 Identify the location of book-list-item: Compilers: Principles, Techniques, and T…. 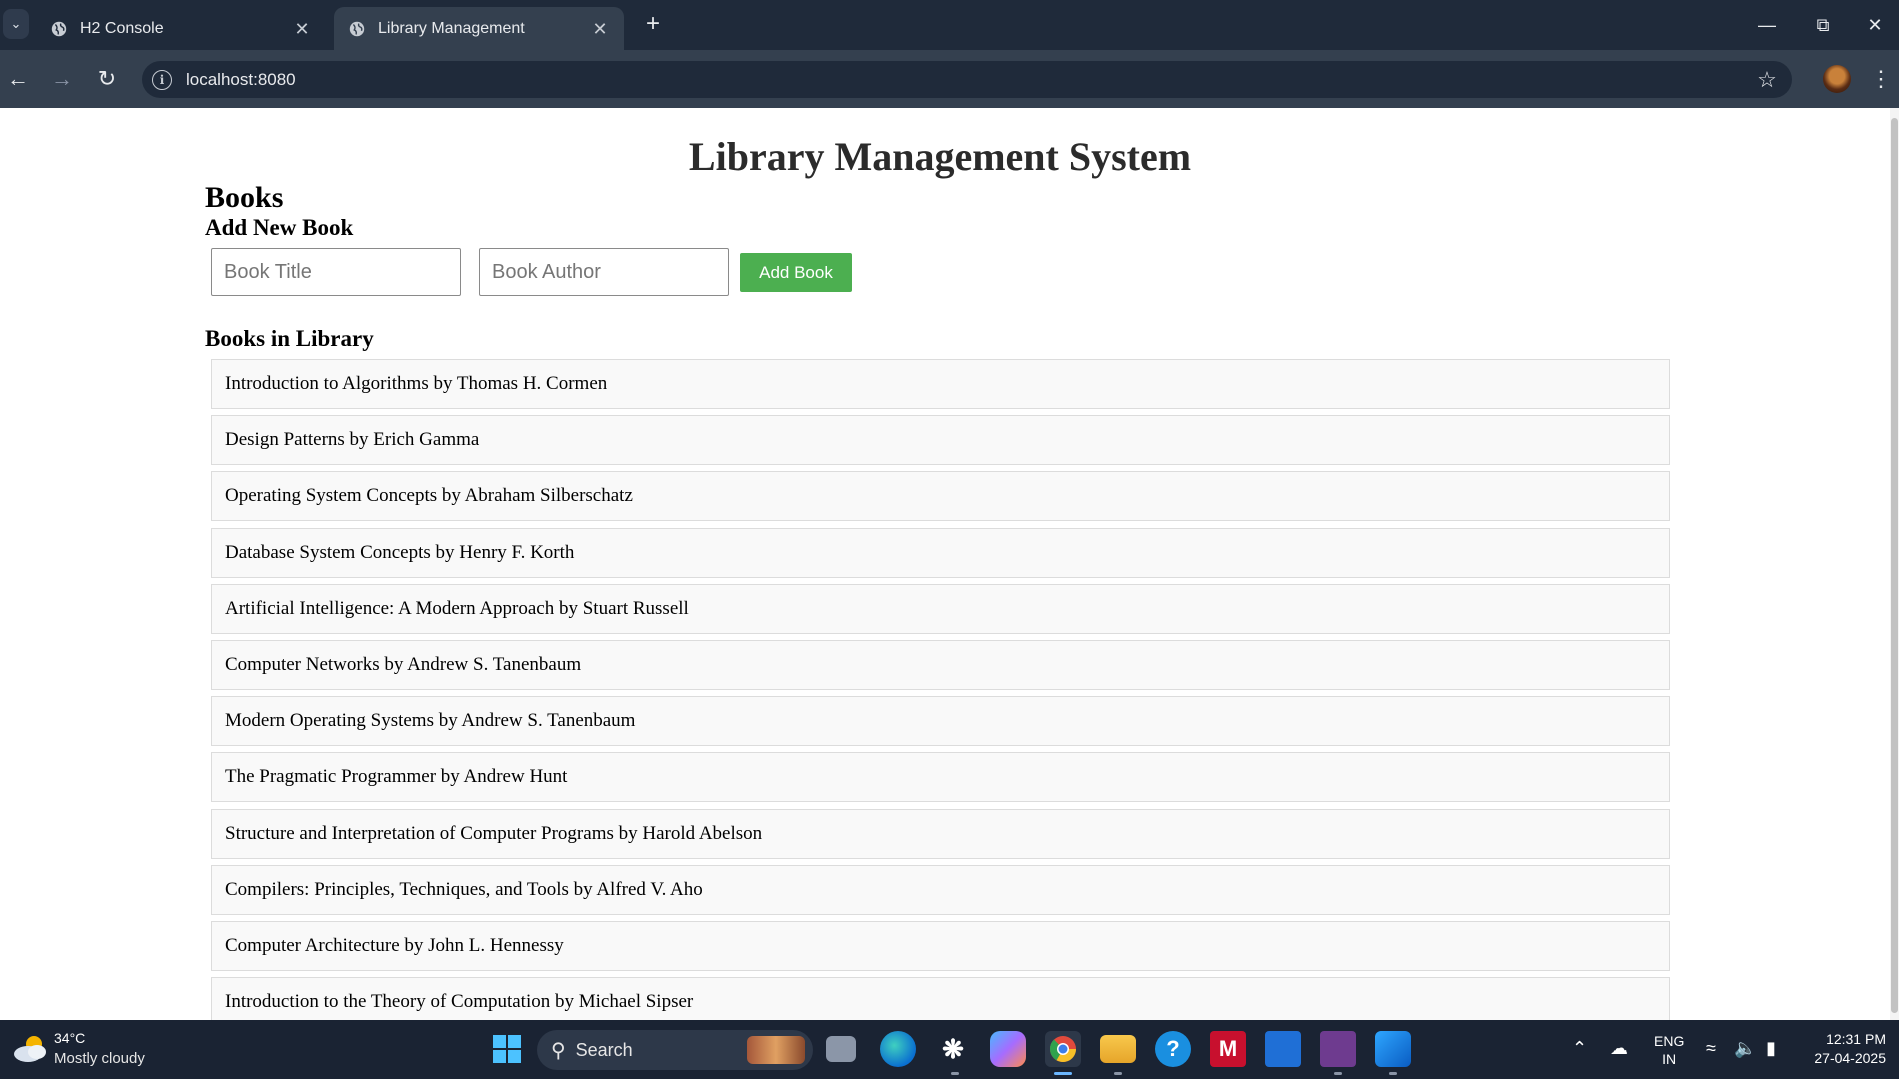
(940, 889).